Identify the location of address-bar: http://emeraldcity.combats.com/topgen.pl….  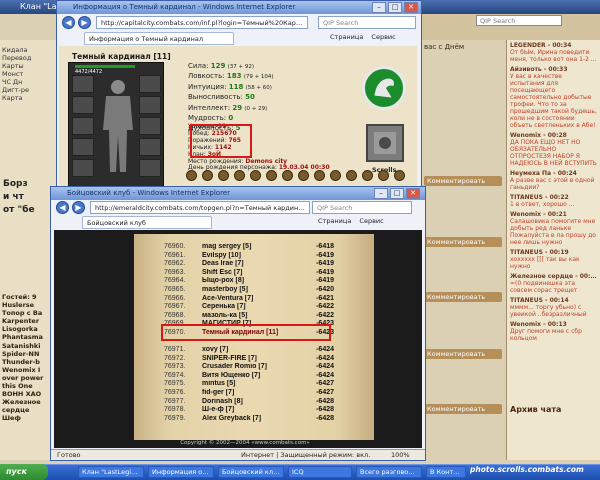
(200, 207).